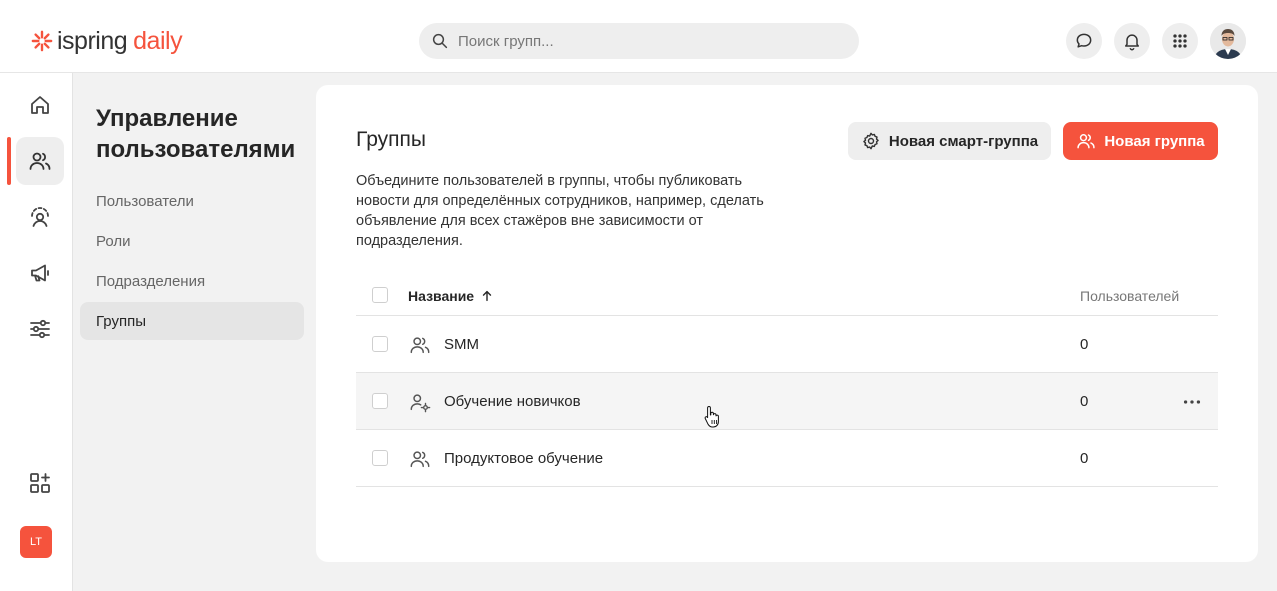 Image resolution: width=1277 pixels, height=591 pixels. Describe the element at coordinates (1154, 141) in the screenshot. I see `new-group-label: Новая группа` at that location.